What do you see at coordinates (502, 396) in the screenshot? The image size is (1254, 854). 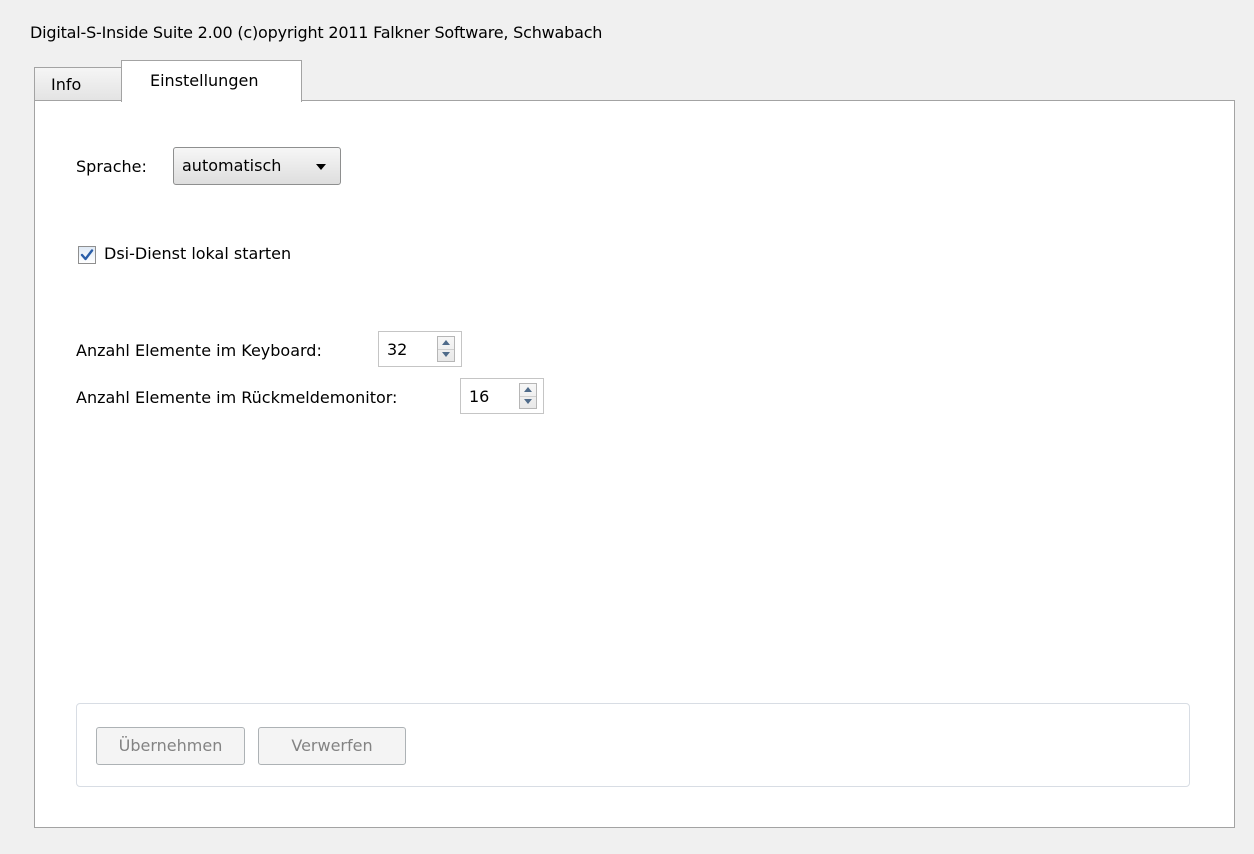 I see `monitor-count-spinner: 16` at bounding box center [502, 396].